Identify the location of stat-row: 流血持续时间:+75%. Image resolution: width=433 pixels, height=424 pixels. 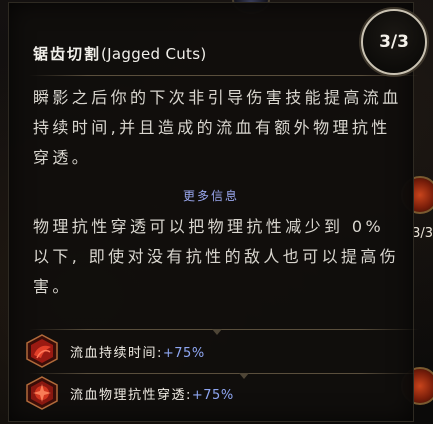
(213, 351).